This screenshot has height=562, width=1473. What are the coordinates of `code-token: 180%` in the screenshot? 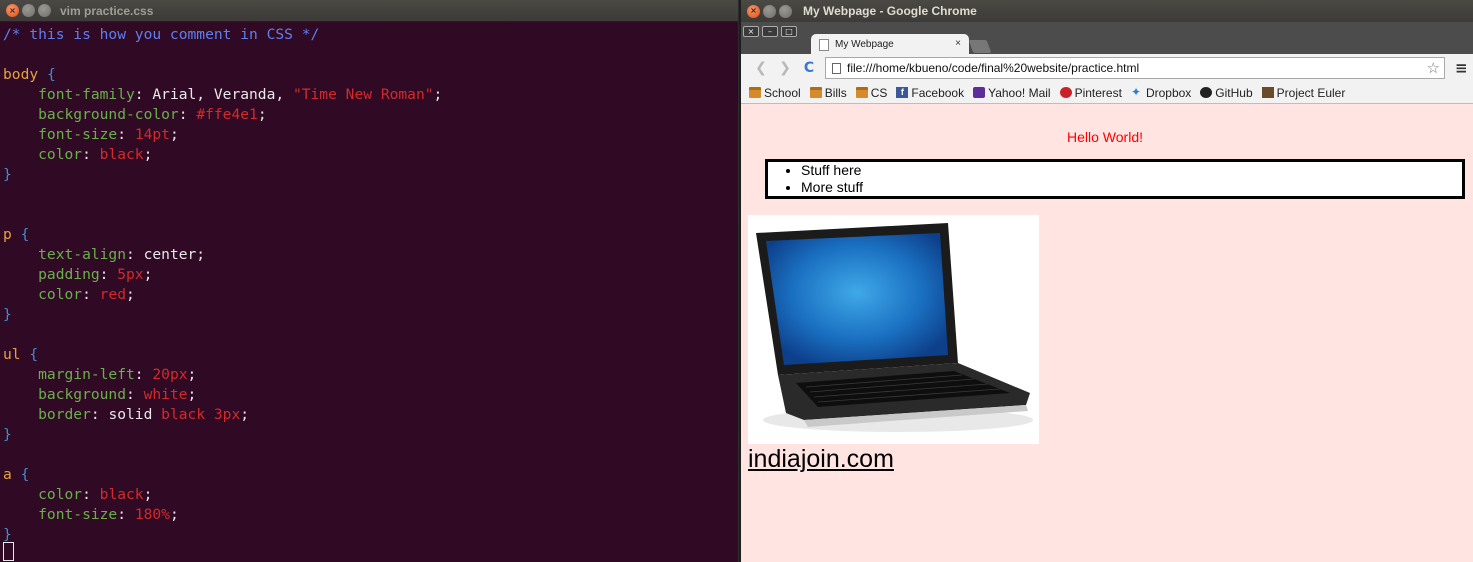 It's located at (152, 514).